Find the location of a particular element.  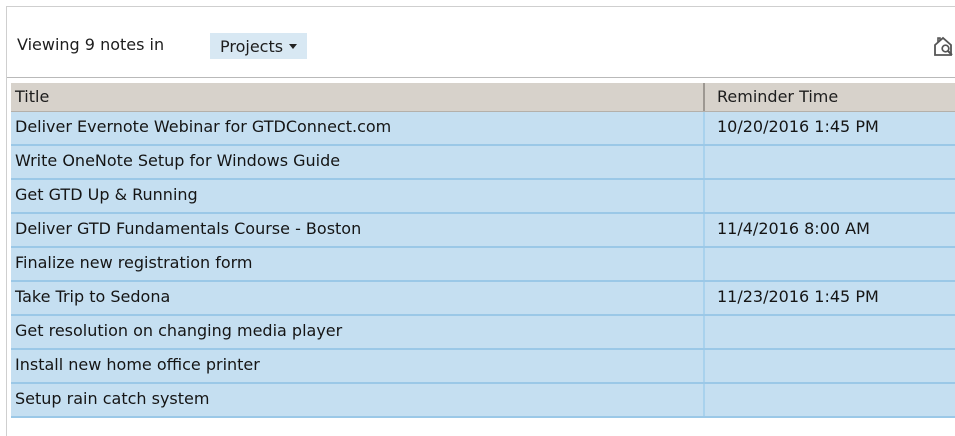

table-row: Take Trip to Sedona 11/23/2016 1:45 PM is located at coordinates (483, 299).